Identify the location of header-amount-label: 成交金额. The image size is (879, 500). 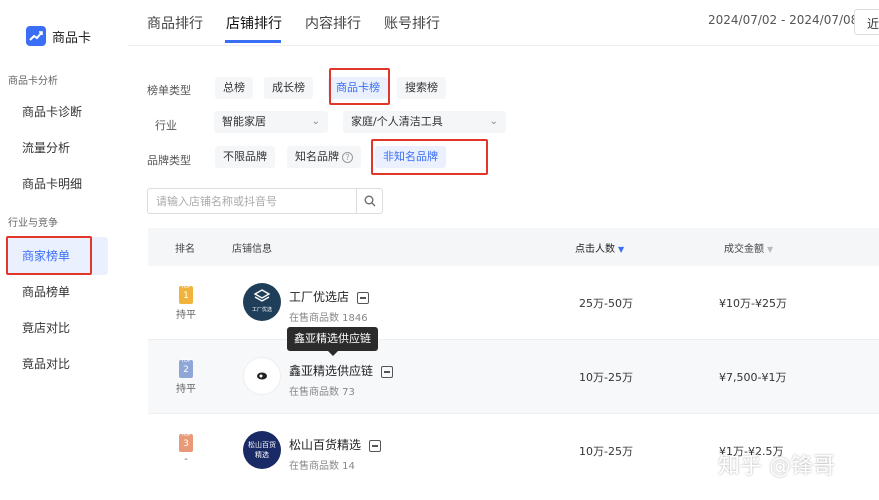
(744, 249).